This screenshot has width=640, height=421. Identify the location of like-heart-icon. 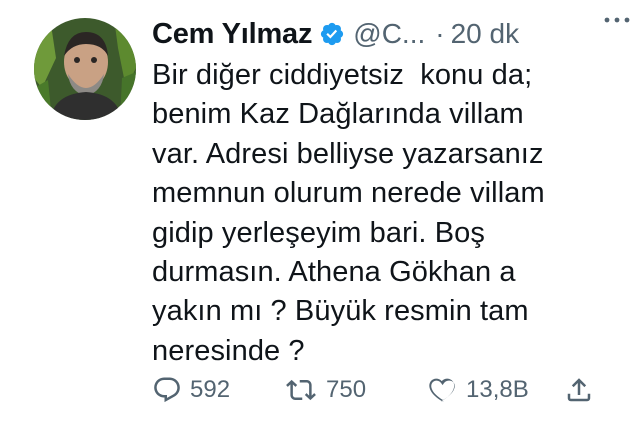
(442, 390).